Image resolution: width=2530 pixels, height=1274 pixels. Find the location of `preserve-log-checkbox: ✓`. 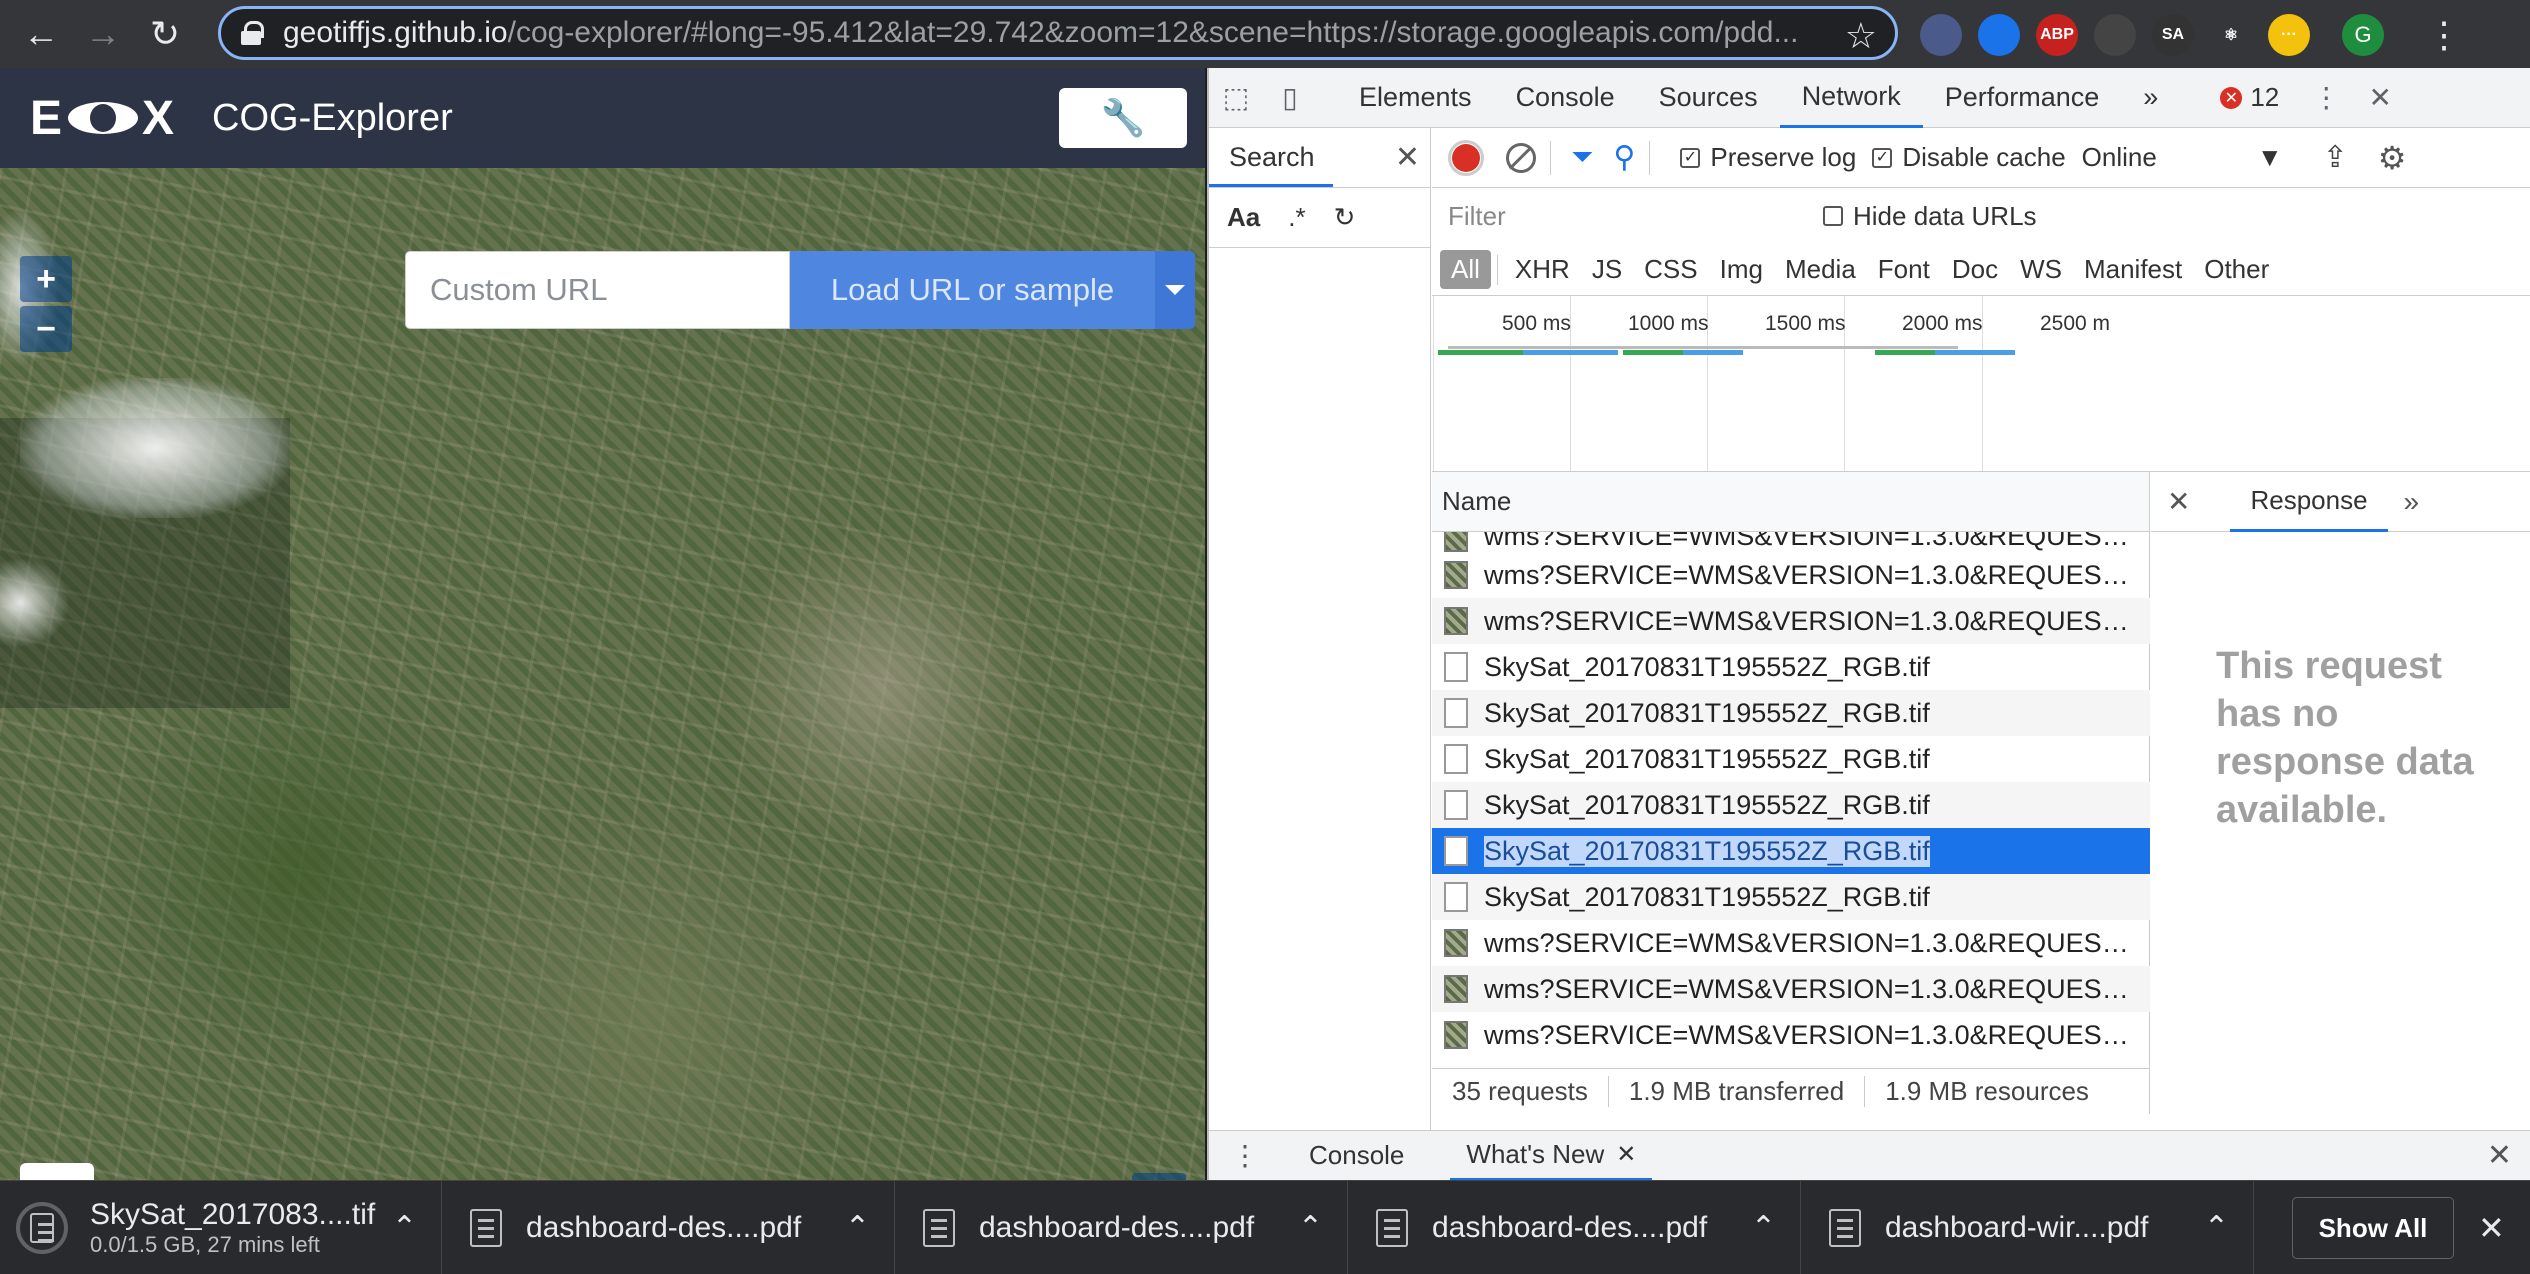

preserve-log-checkbox: ✓ is located at coordinates (1690, 157).